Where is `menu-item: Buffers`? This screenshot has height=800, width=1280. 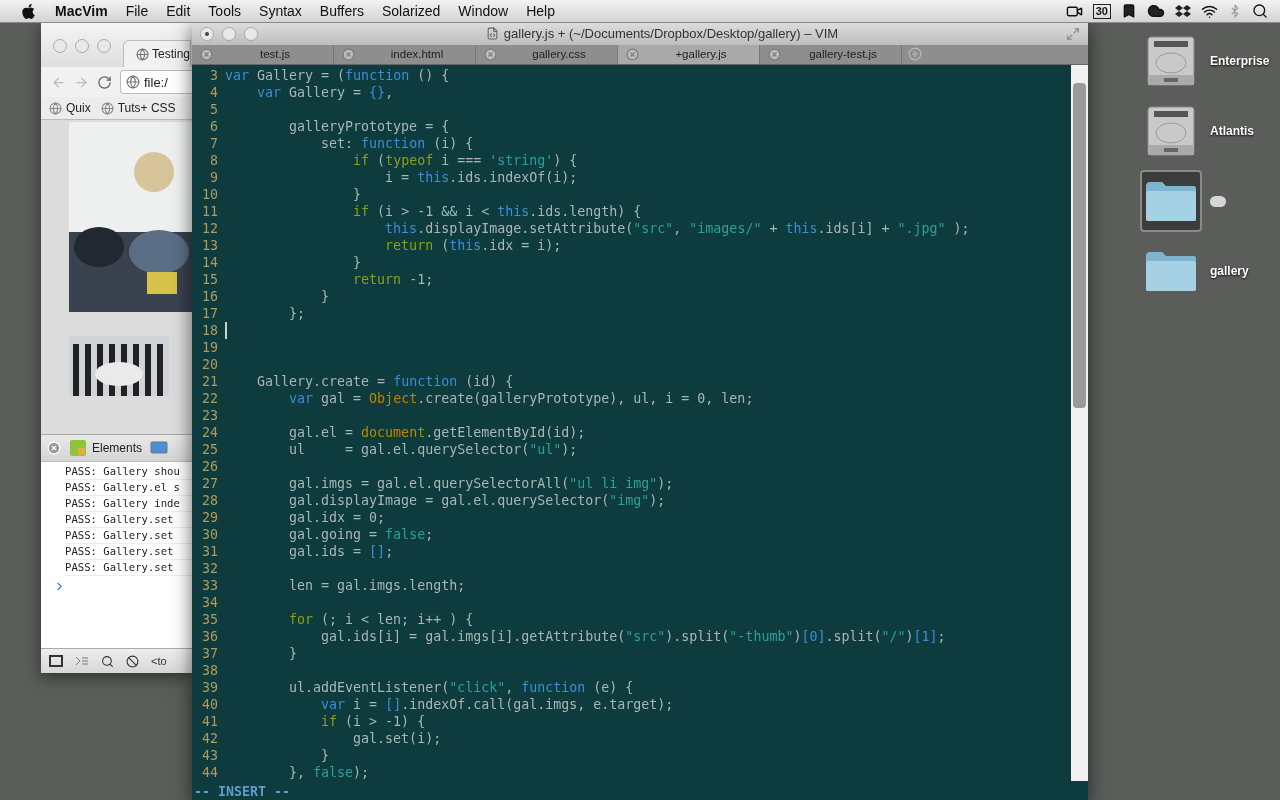
menu-item: Buffers is located at coordinates (341, 11).